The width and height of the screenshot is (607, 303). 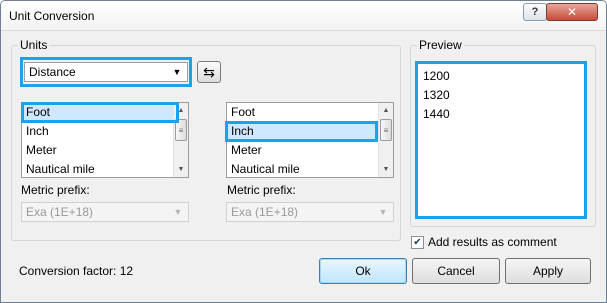 What do you see at coordinates (386, 130) in the screenshot?
I see `scroll-thumb: ≡` at bounding box center [386, 130].